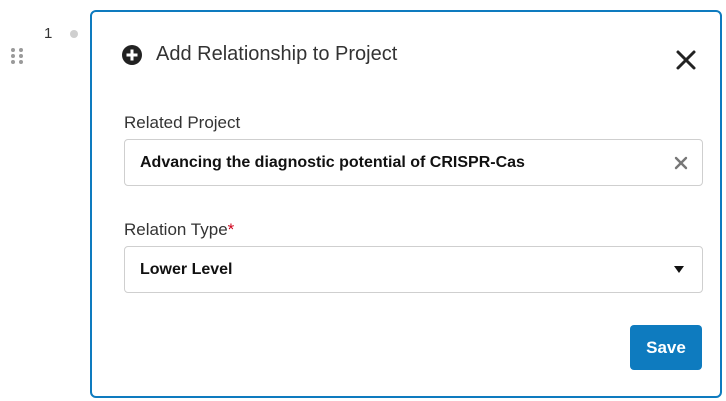 The image size is (726, 401). What do you see at coordinates (17, 58) in the screenshot?
I see `drag-handle-icon` at bounding box center [17, 58].